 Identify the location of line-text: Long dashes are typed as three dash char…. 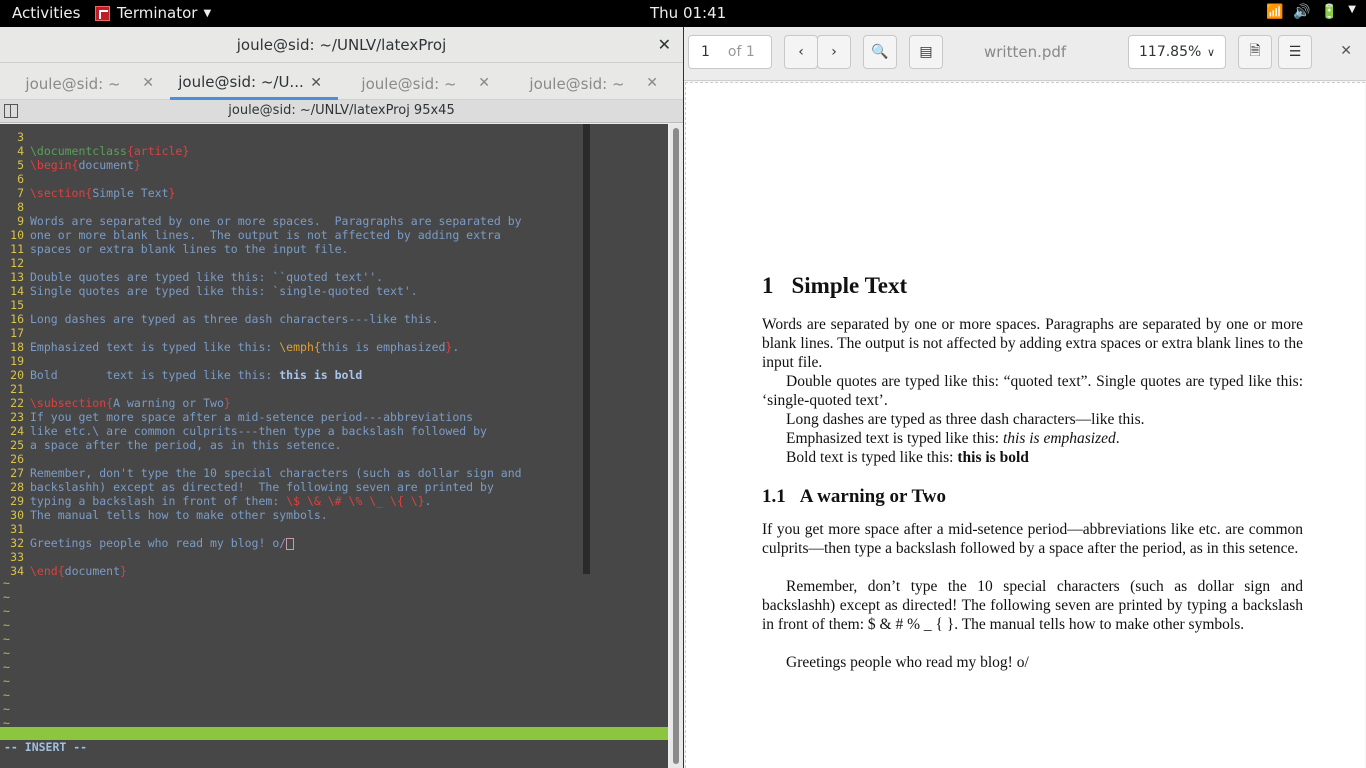
(234, 319).